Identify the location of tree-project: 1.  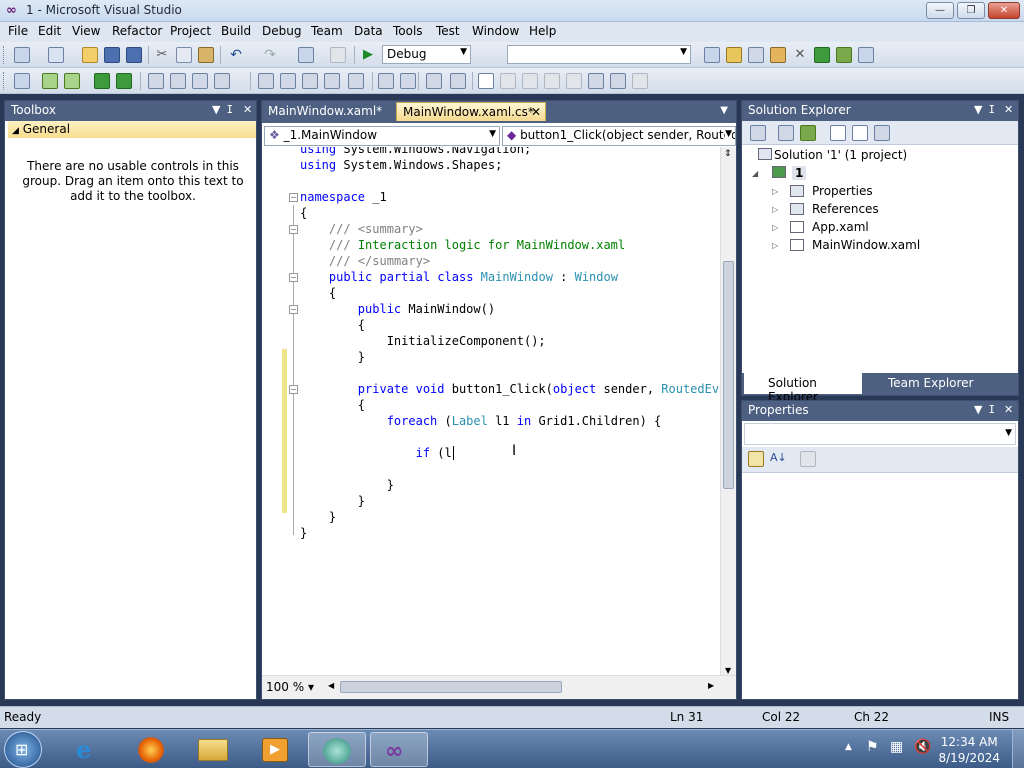
(799, 173).